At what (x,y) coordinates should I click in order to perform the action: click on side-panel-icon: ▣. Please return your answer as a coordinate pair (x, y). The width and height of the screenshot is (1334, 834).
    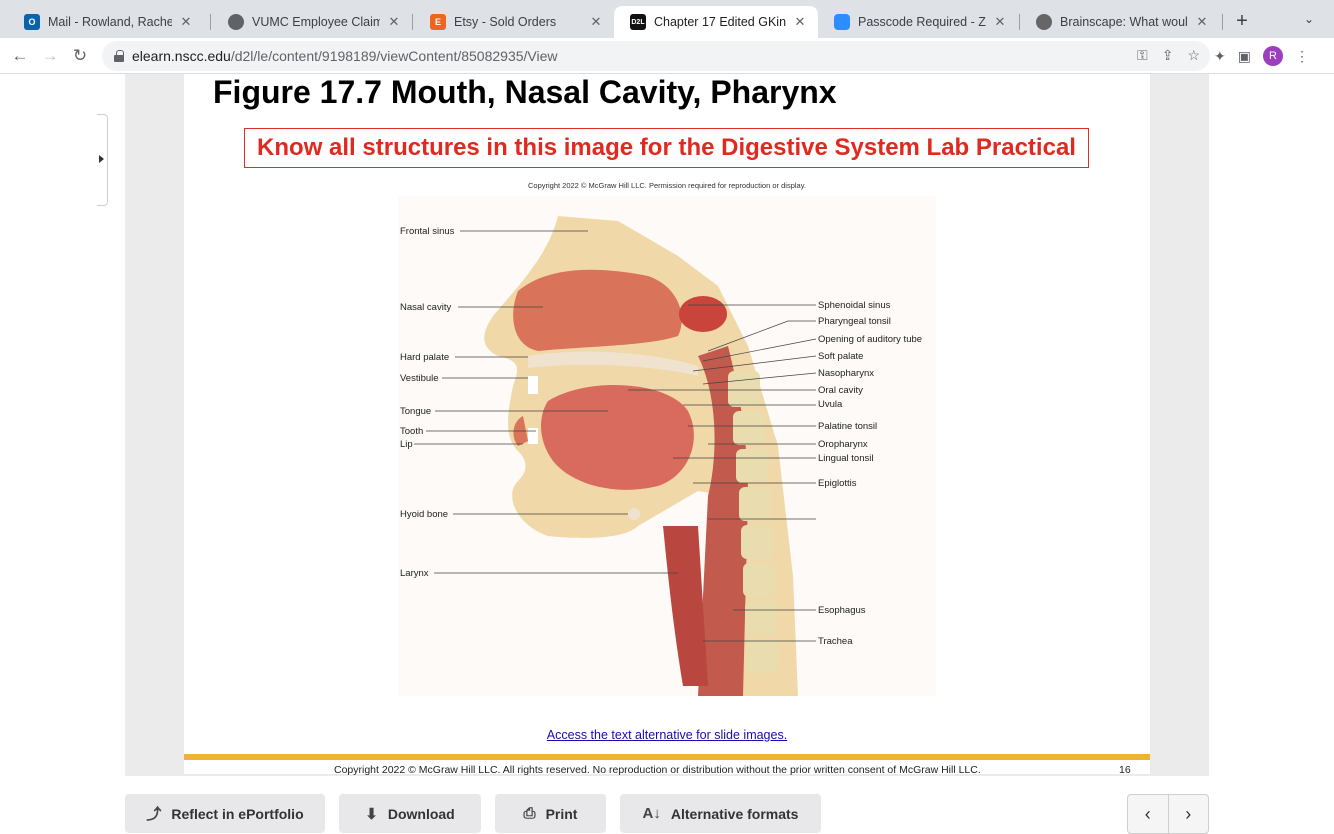
    Looking at the image, I should click on (1244, 56).